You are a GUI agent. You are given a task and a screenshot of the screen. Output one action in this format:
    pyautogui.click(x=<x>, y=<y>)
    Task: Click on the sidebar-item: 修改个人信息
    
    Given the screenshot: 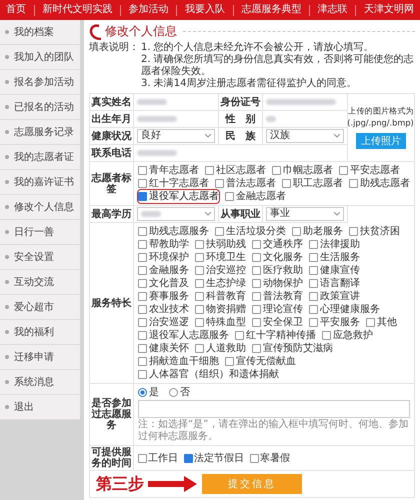 What is the action you would take?
    pyautogui.click(x=40, y=207)
    